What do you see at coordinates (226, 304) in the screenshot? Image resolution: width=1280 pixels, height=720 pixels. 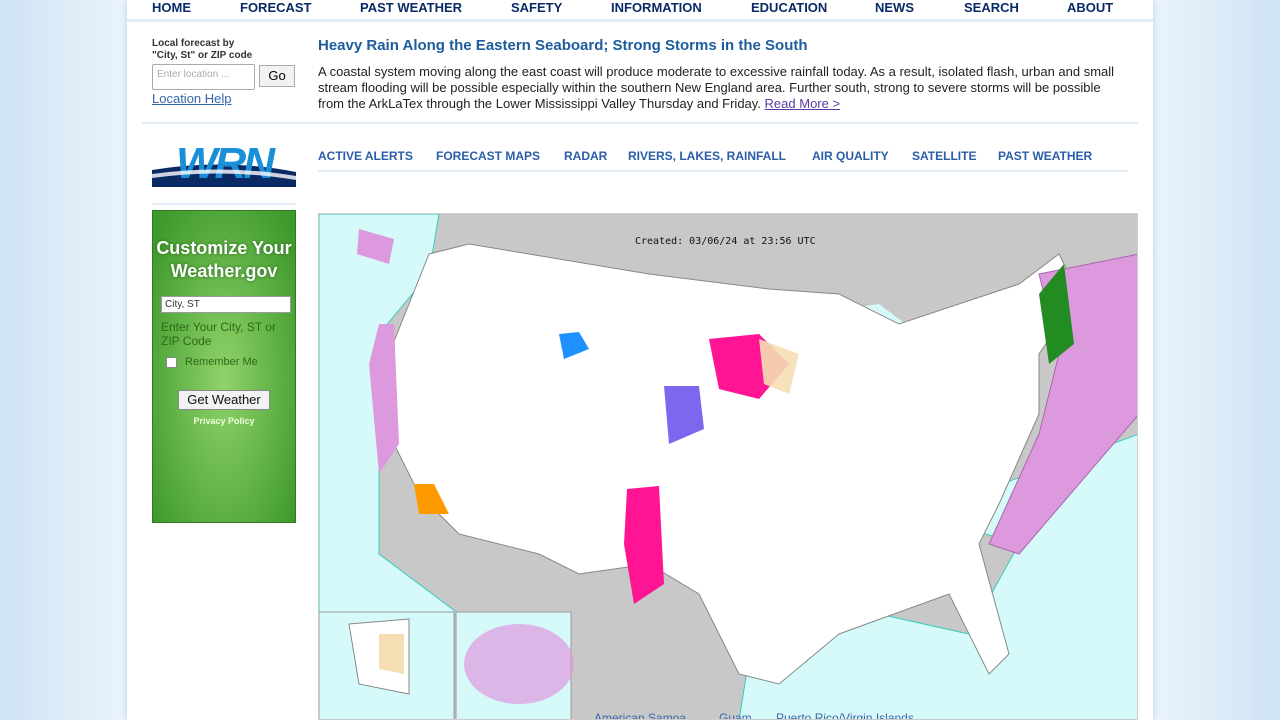 I see `city-input: City, ST` at bounding box center [226, 304].